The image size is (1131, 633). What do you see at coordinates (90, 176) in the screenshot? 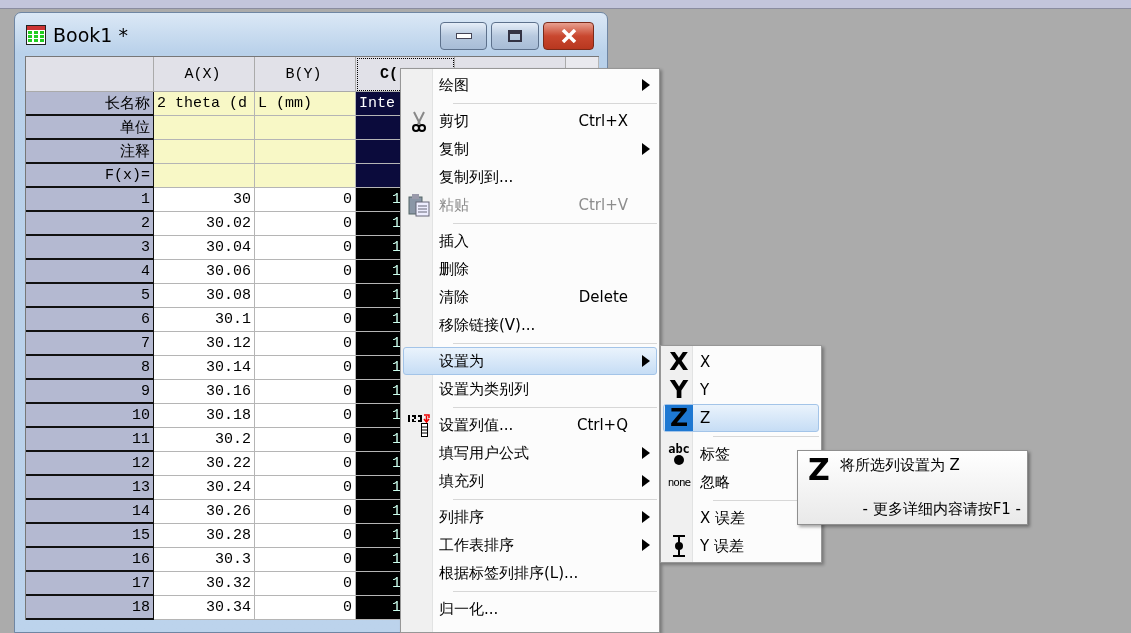
I see `row-header: F(x)=` at bounding box center [90, 176].